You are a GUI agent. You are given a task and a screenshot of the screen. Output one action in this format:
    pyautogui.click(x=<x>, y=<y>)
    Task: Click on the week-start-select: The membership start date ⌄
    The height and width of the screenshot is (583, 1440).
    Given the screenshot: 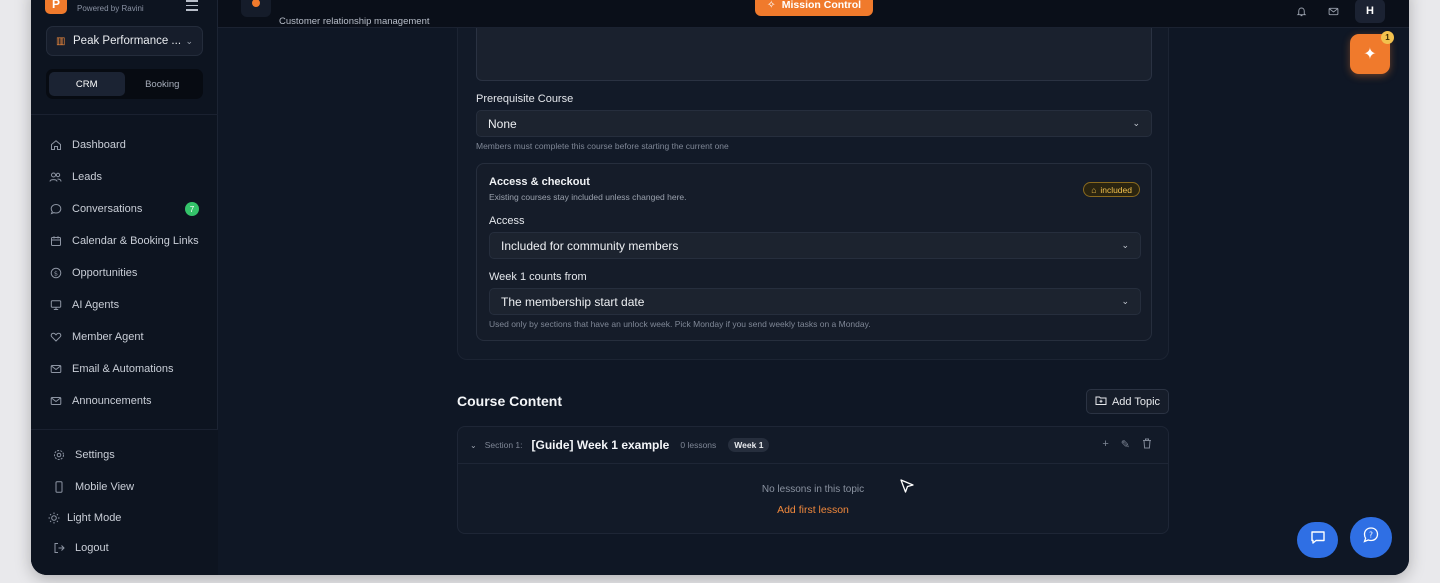 What is the action you would take?
    pyautogui.click(x=815, y=301)
    